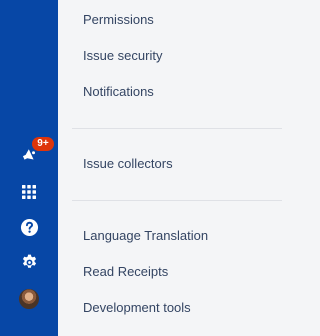 The width and height of the screenshot is (320, 336). I want to click on settings-button, so click(29, 262).